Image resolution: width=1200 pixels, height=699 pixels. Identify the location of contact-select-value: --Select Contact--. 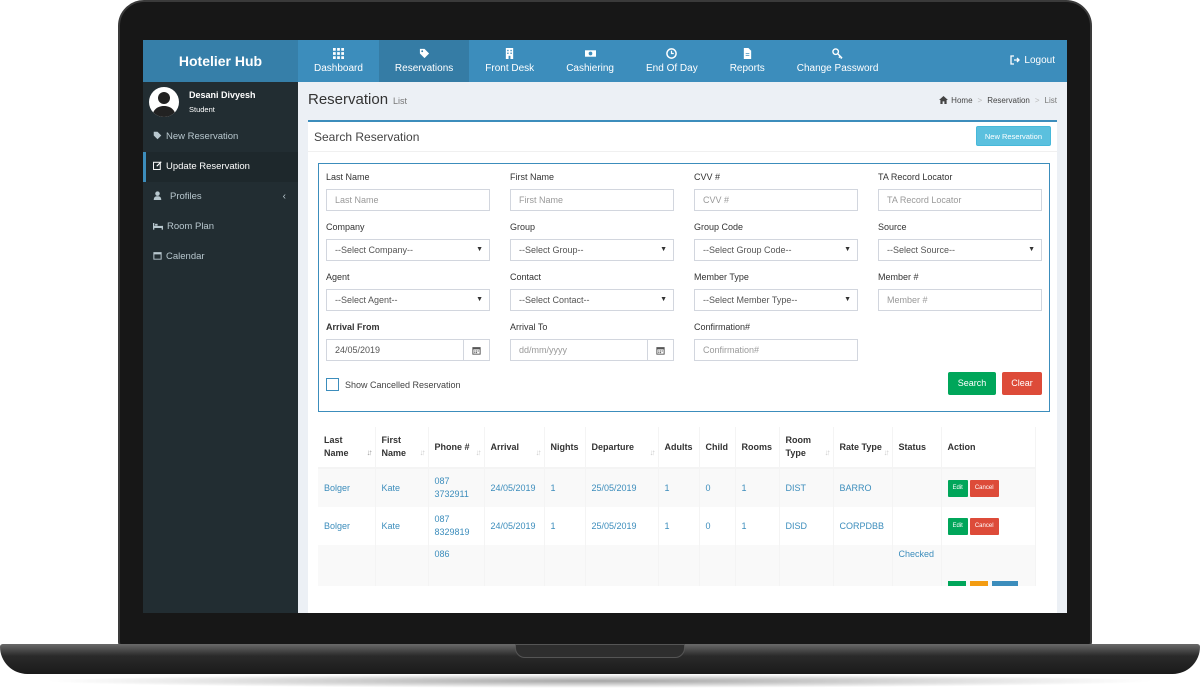
(554, 300).